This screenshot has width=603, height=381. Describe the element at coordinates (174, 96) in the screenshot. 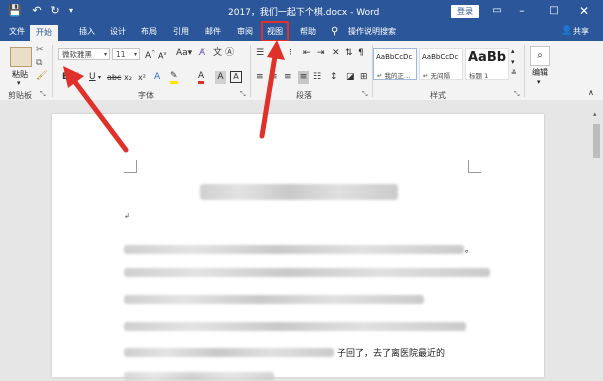

I see `annotation-arrows` at that location.